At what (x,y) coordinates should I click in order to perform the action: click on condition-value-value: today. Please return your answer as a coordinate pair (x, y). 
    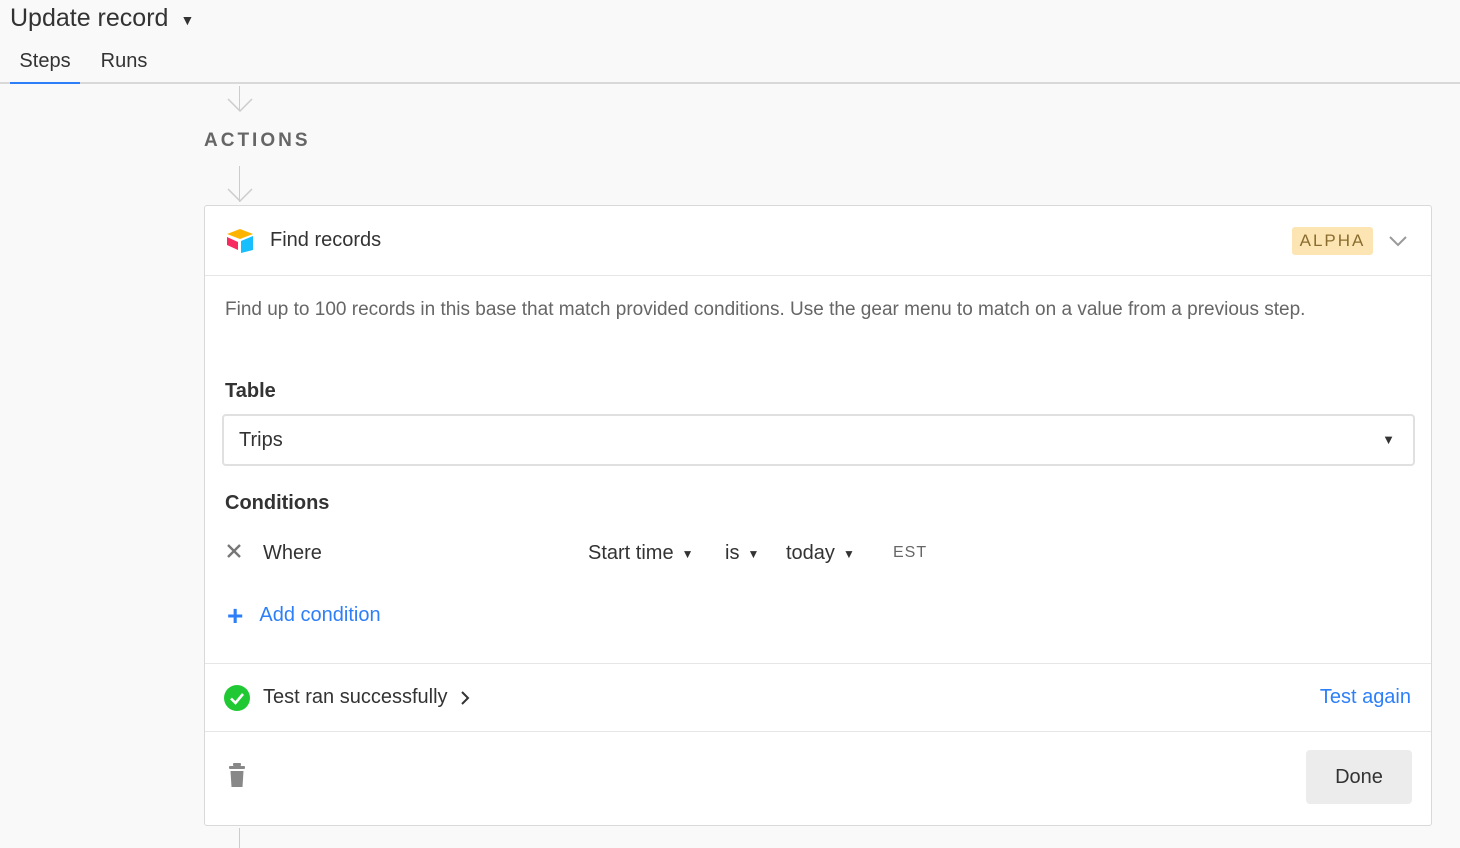
    Looking at the image, I should click on (810, 553).